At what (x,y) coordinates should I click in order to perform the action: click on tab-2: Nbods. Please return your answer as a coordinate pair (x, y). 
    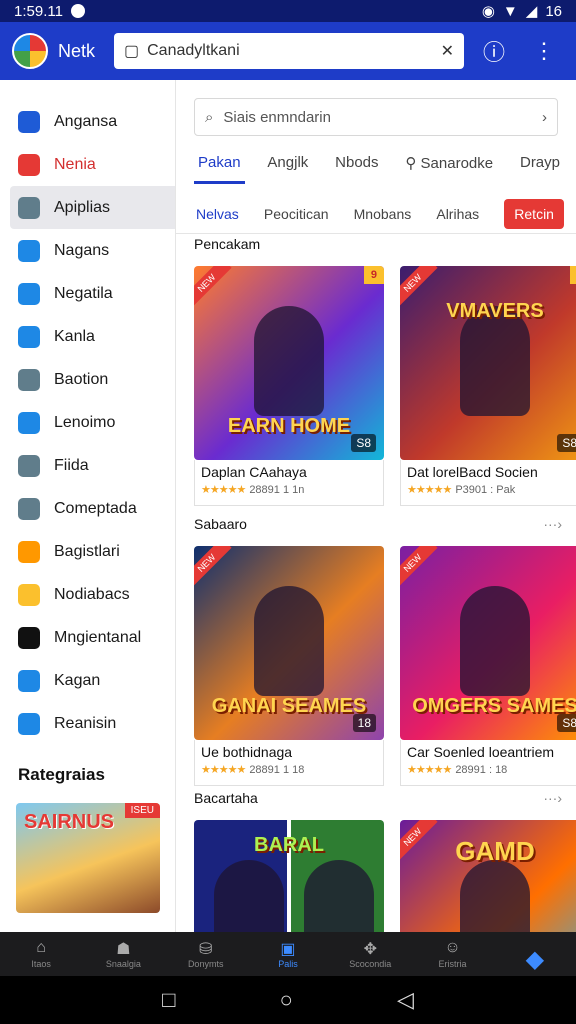
    Looking at the image, I should click on (356, 167).